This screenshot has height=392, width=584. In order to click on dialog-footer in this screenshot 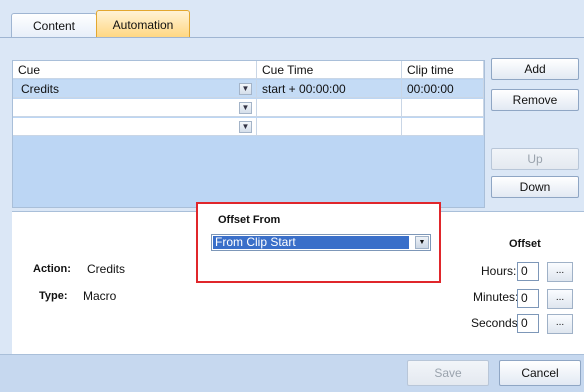, I will do `click(292, 373)`.